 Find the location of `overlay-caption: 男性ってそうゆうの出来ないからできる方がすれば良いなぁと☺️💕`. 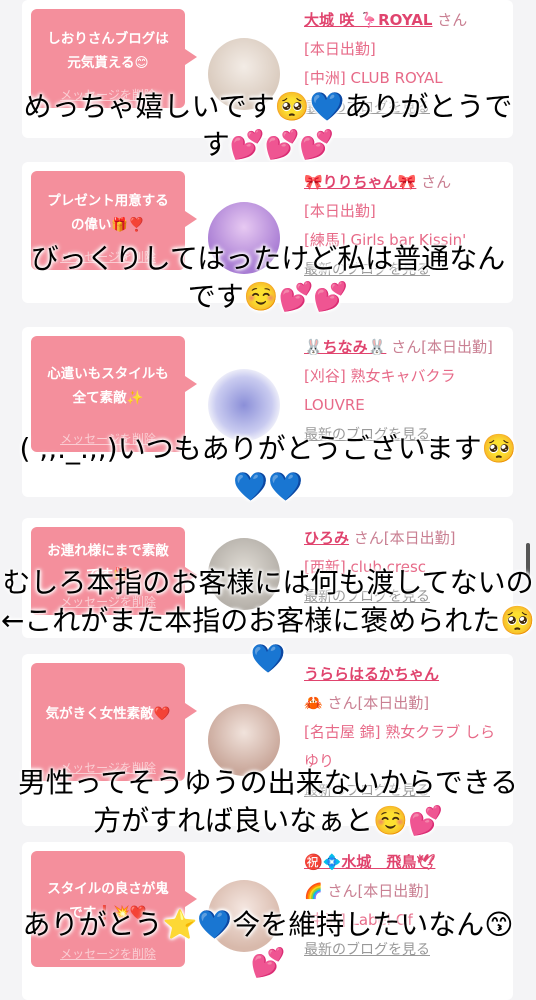

overlay-caption: 男性ってそうゆうの出来ないからできる方がすれば良いなぁと☺️💕 is located at coordinates (268, 801).